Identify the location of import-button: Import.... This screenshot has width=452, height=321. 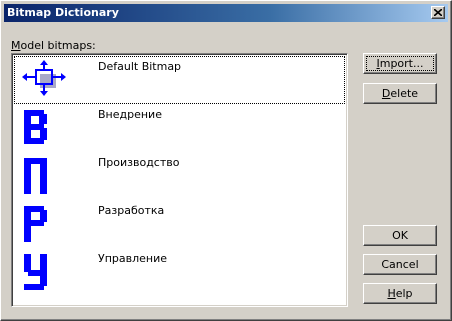
(400, 63).